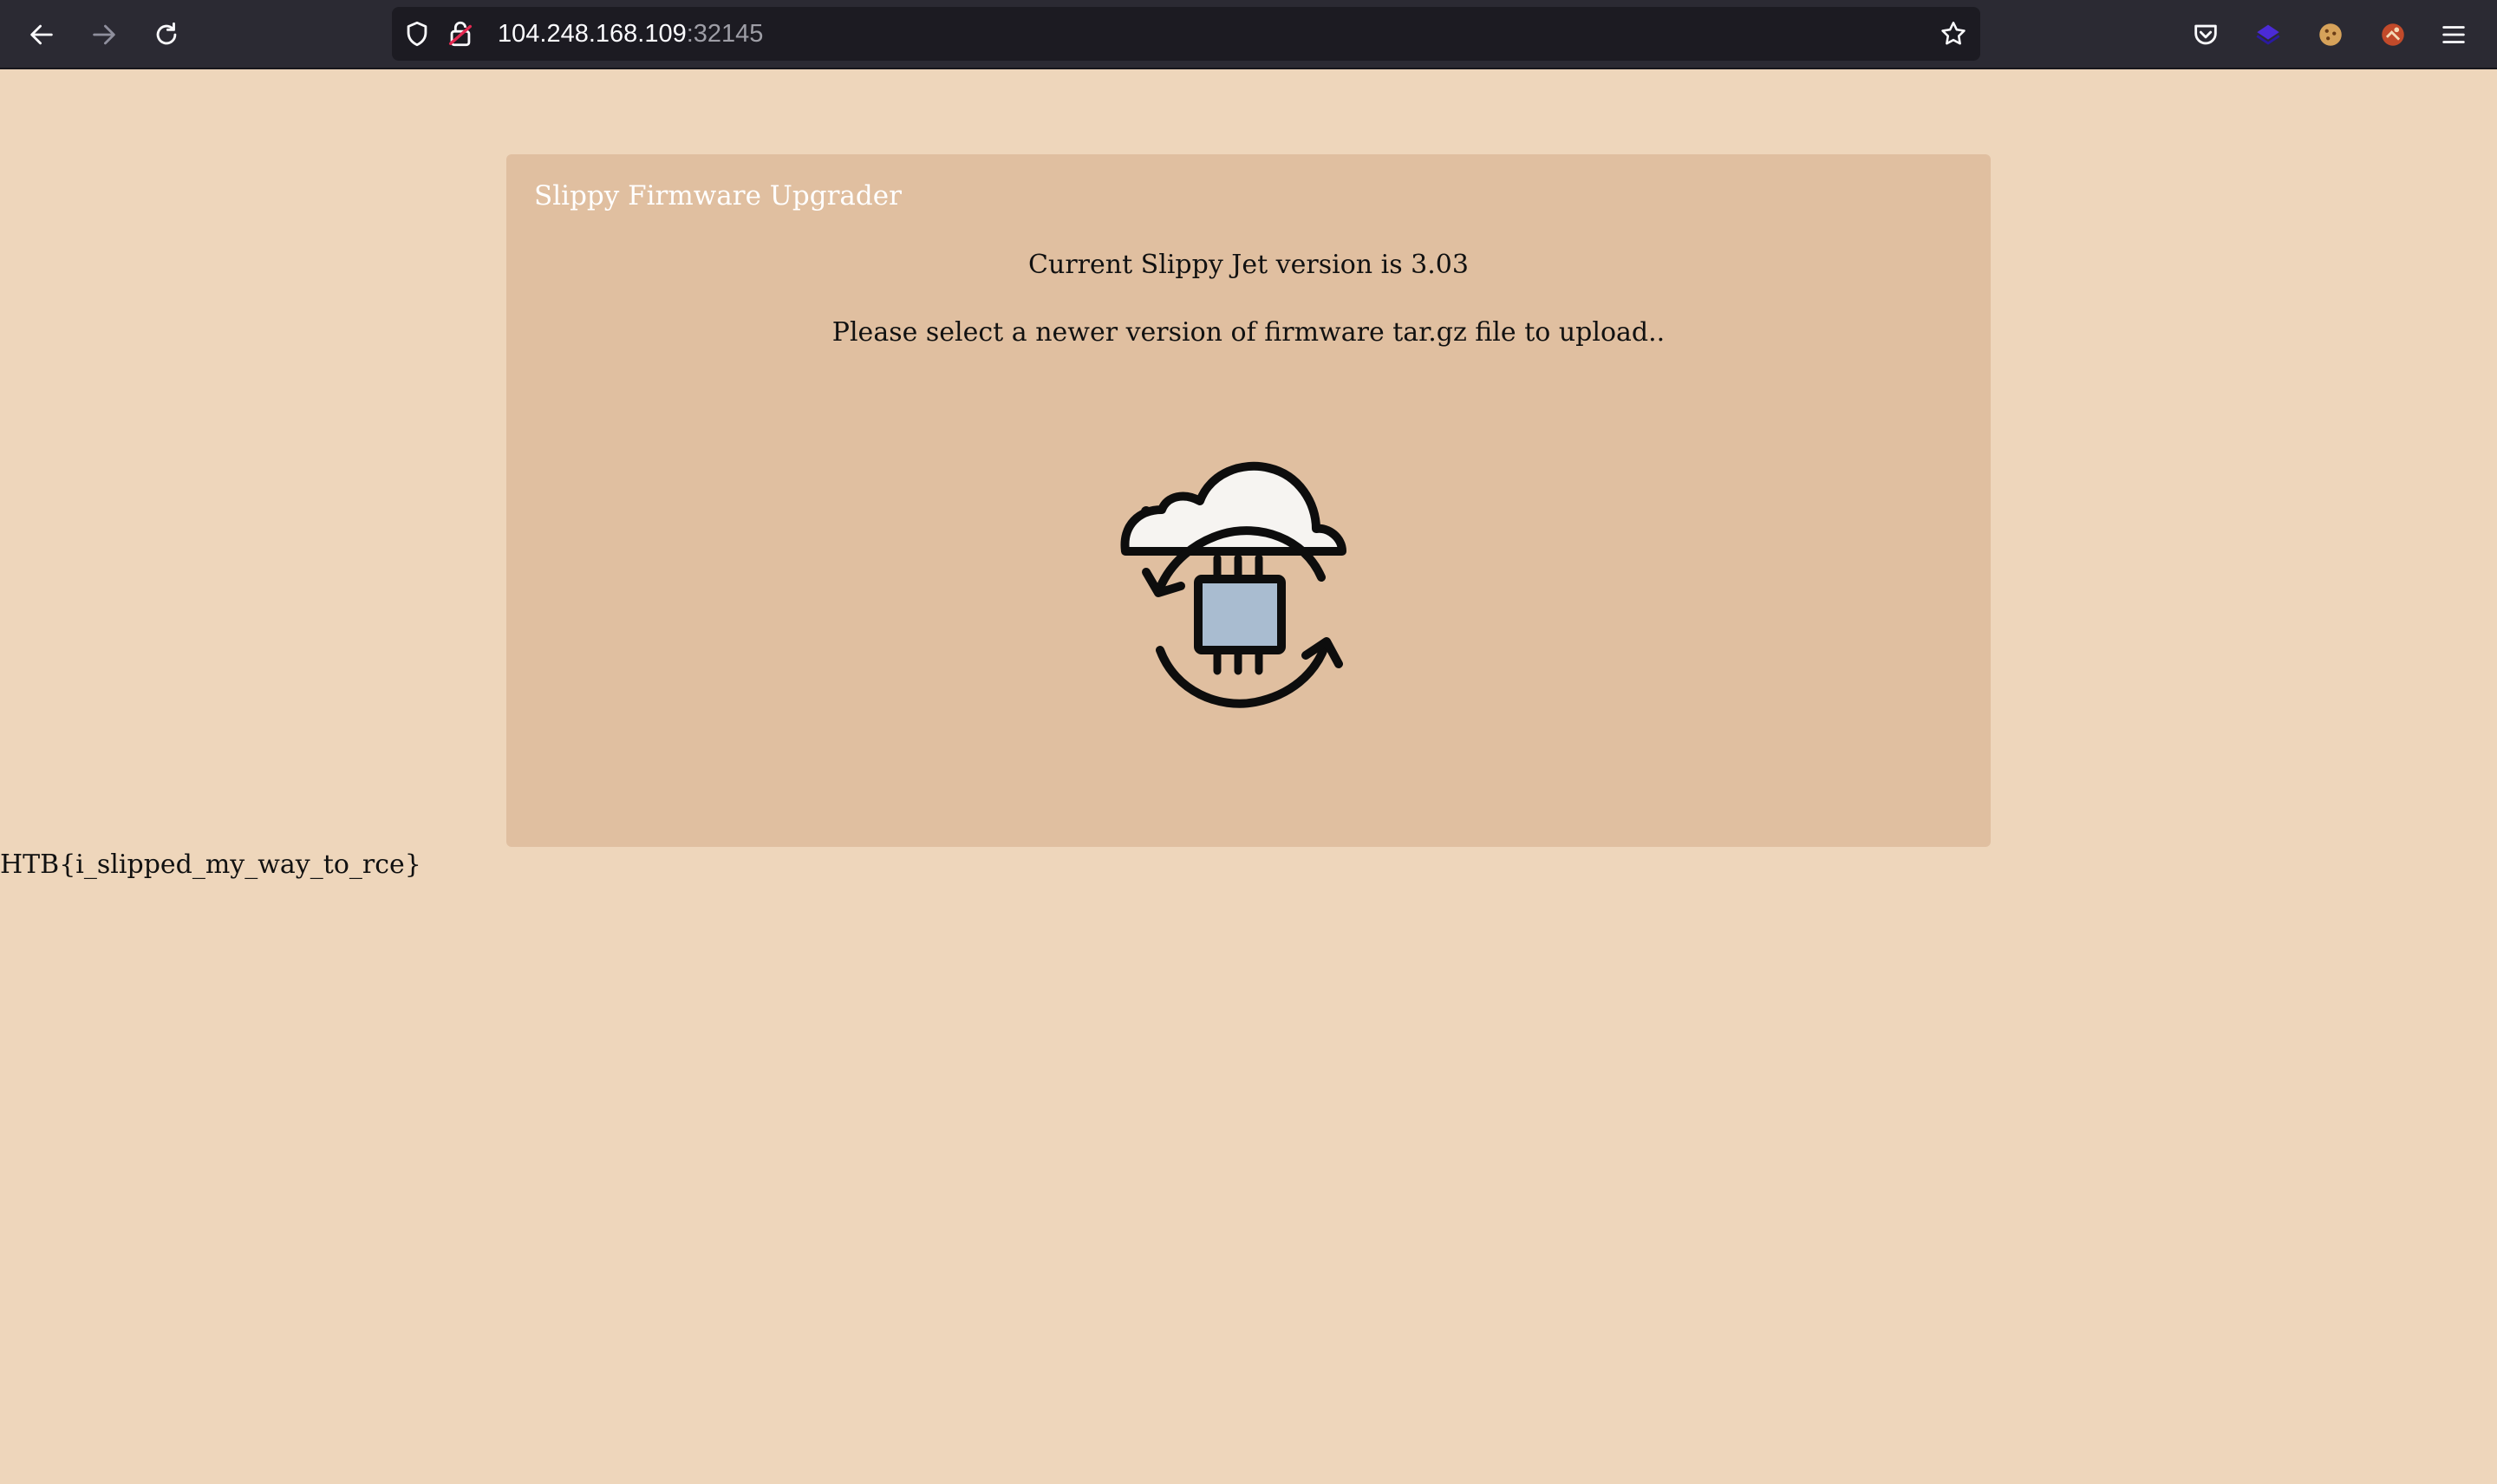 The height and width of the screenshot is (1484, 2497). Describe the element at coordinates (210, 864) in the screenshot. I see `output-text: HTB{i_slipped_my_way_to_rce}` at that location.